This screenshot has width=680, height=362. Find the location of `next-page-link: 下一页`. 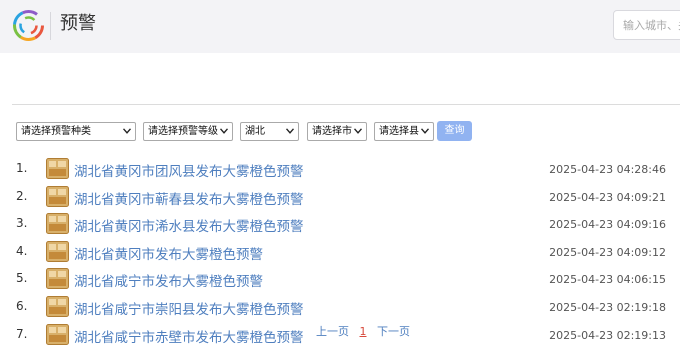

next-page-link: 下一页 is located at coordinates (393, 331).